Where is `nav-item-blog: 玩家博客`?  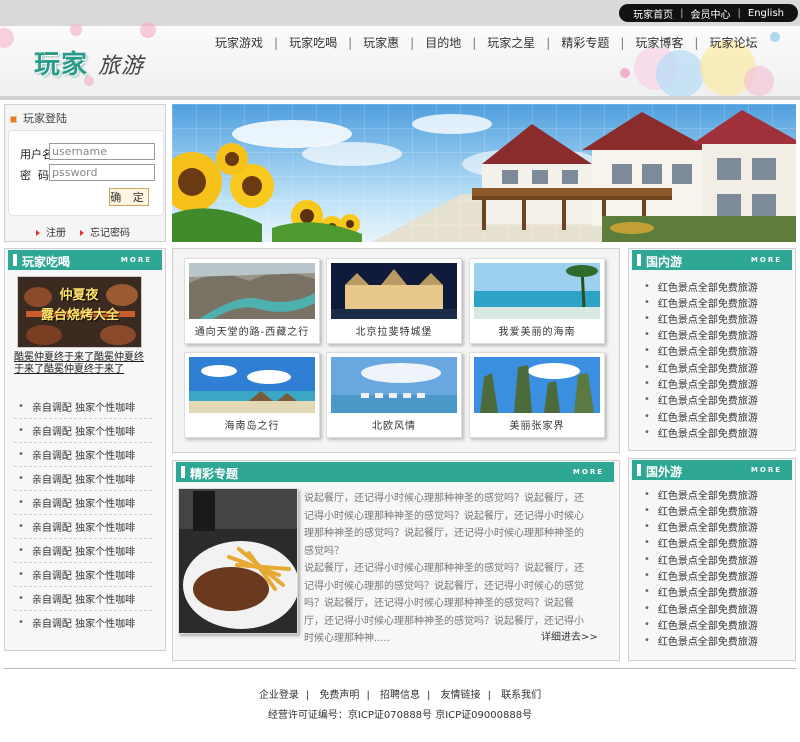
nav-item-blog: 玩家博客 is located at coordinates (659, 42).